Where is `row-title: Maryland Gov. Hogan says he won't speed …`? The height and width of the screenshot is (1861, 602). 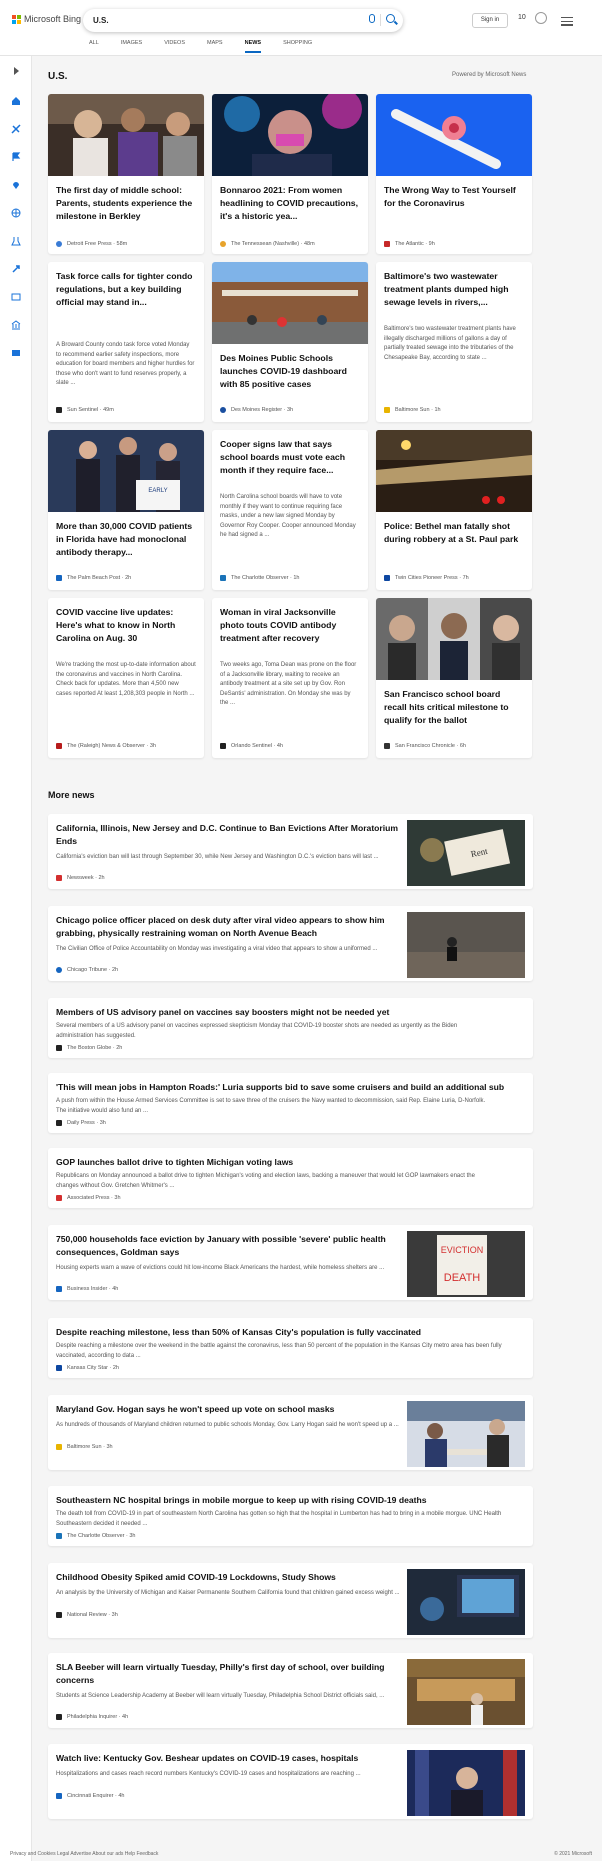
row-title: Maryland Gov. Hogan says he won't speed … is located at coordinates (228, 1409).